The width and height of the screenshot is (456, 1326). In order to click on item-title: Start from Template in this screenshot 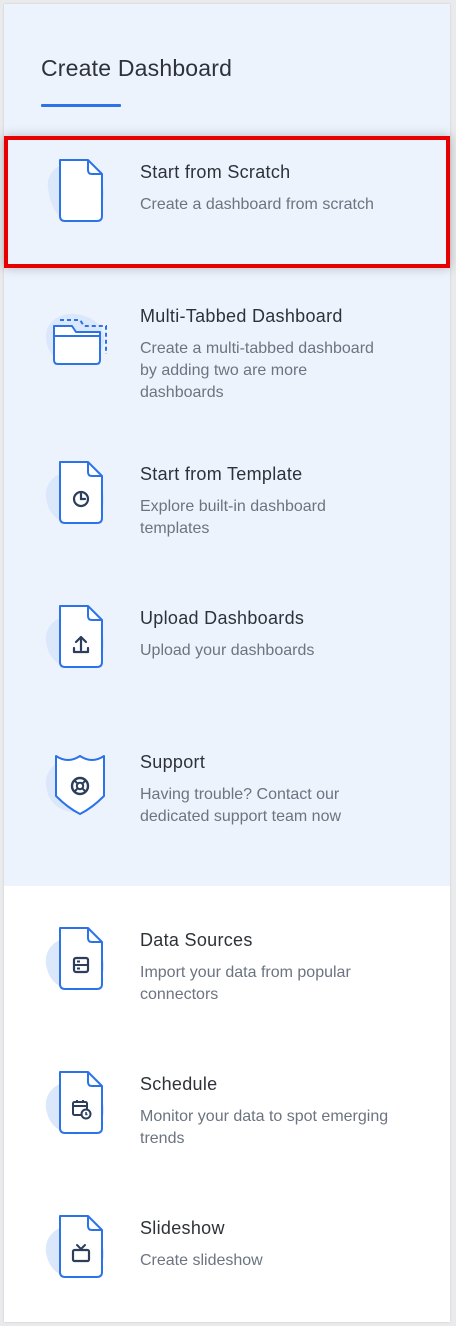, I will do `click(221, 474)`.